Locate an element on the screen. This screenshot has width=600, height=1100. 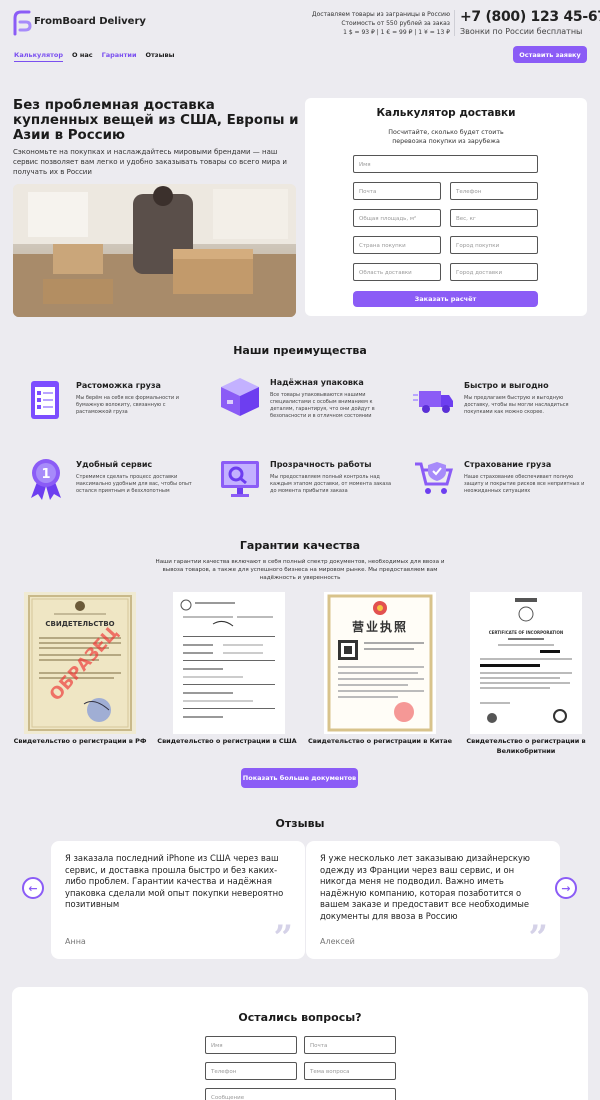
next-review-arrow: → is located at coordinates (566, 888).